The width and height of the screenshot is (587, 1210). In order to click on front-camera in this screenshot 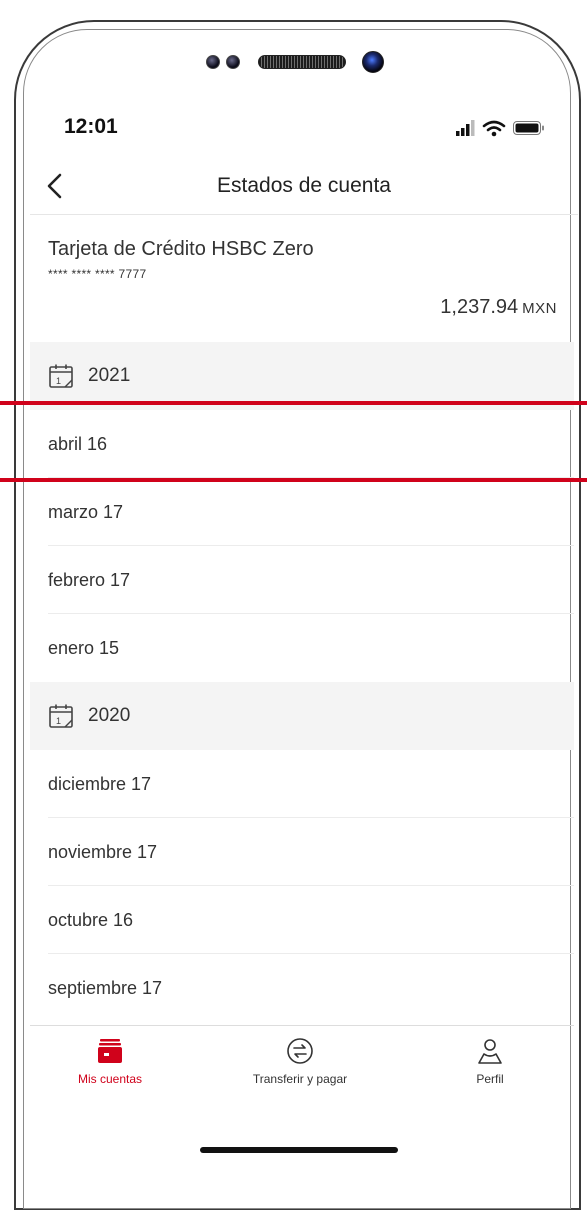, I will do `click(373, 62)`.